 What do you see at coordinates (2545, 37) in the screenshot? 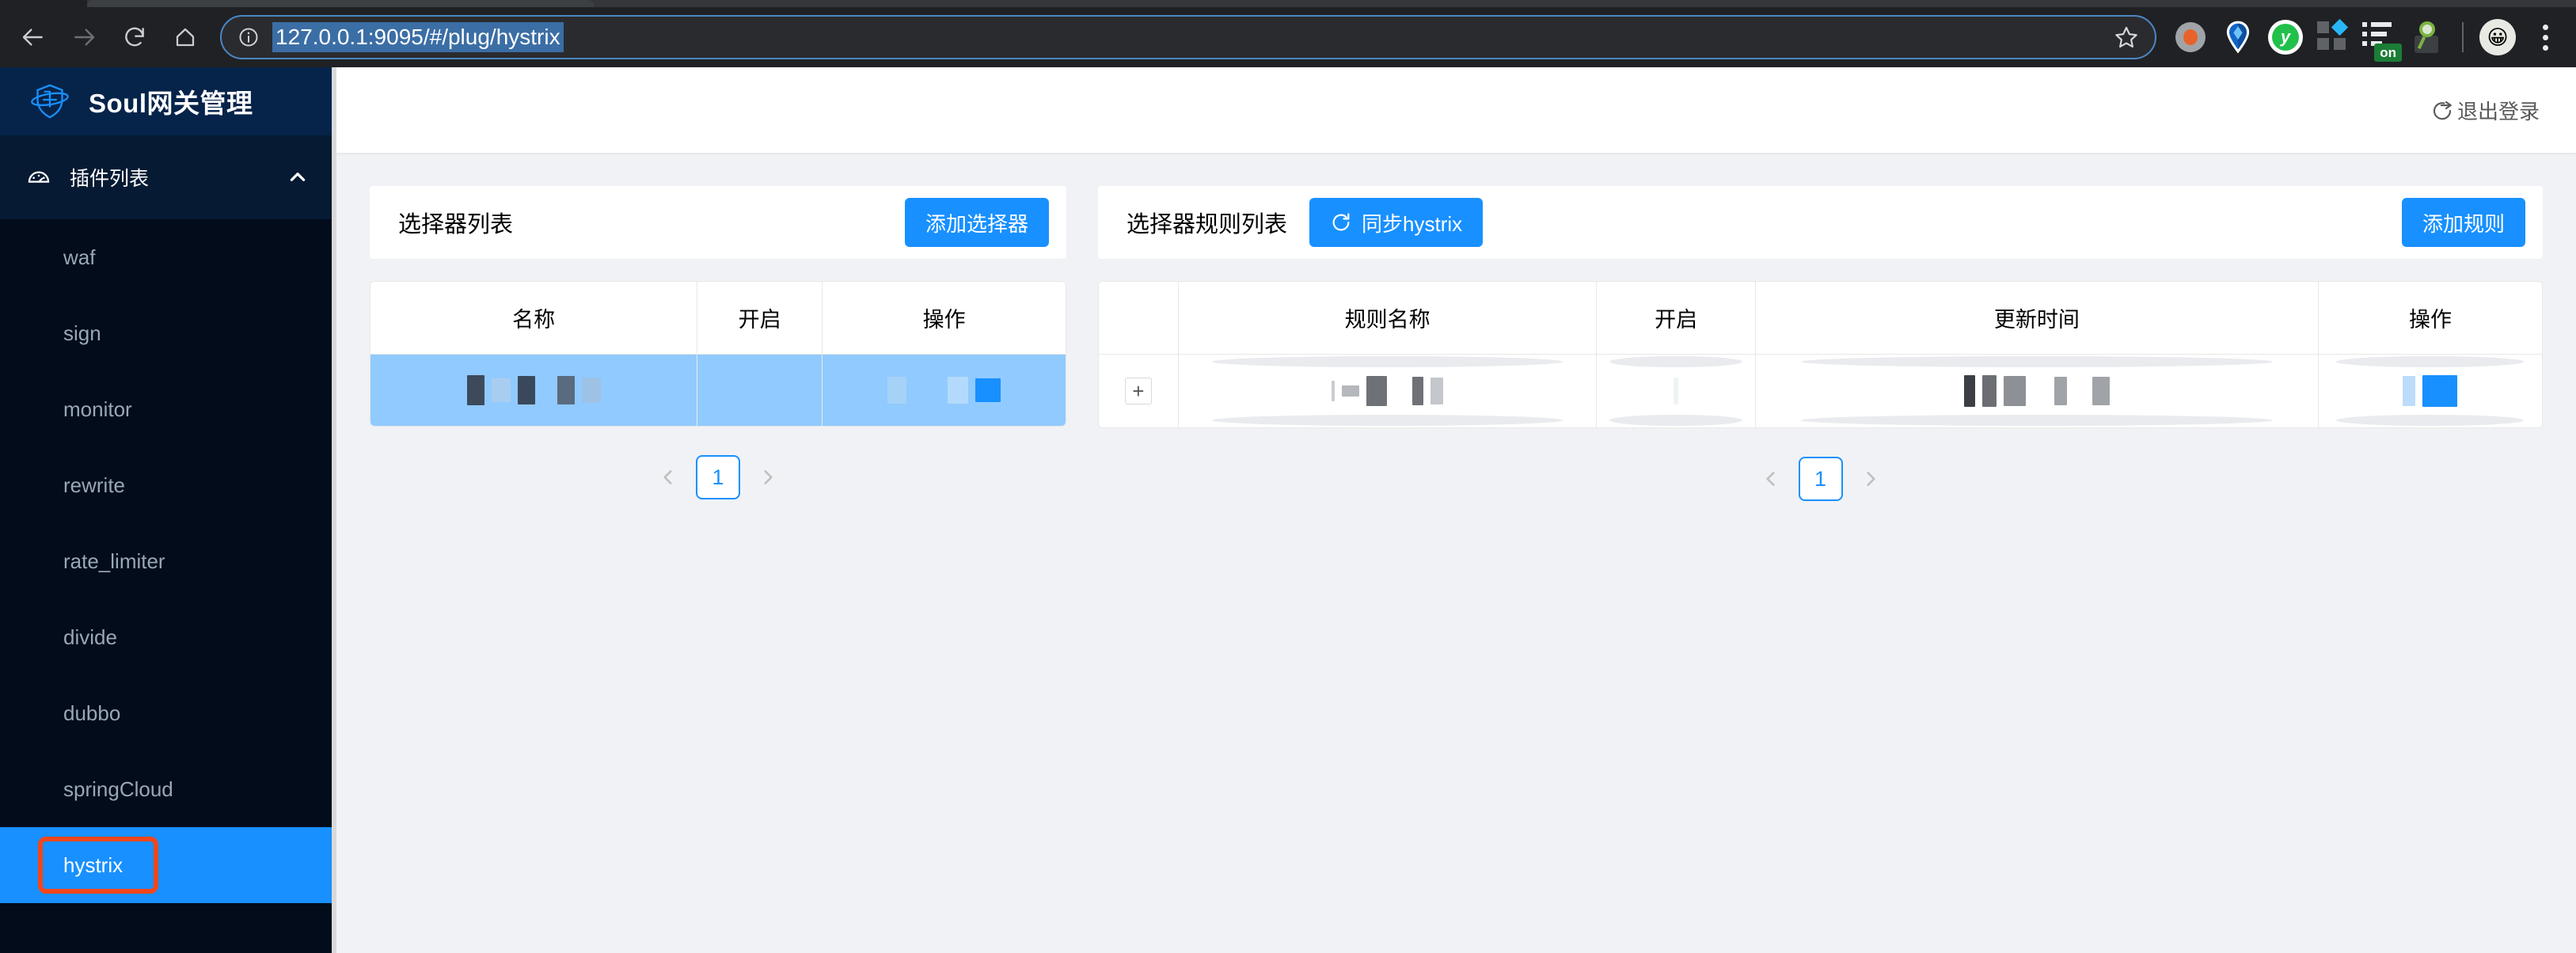
I see `kebab-menu-icon` at bounding box center [2545, 37].